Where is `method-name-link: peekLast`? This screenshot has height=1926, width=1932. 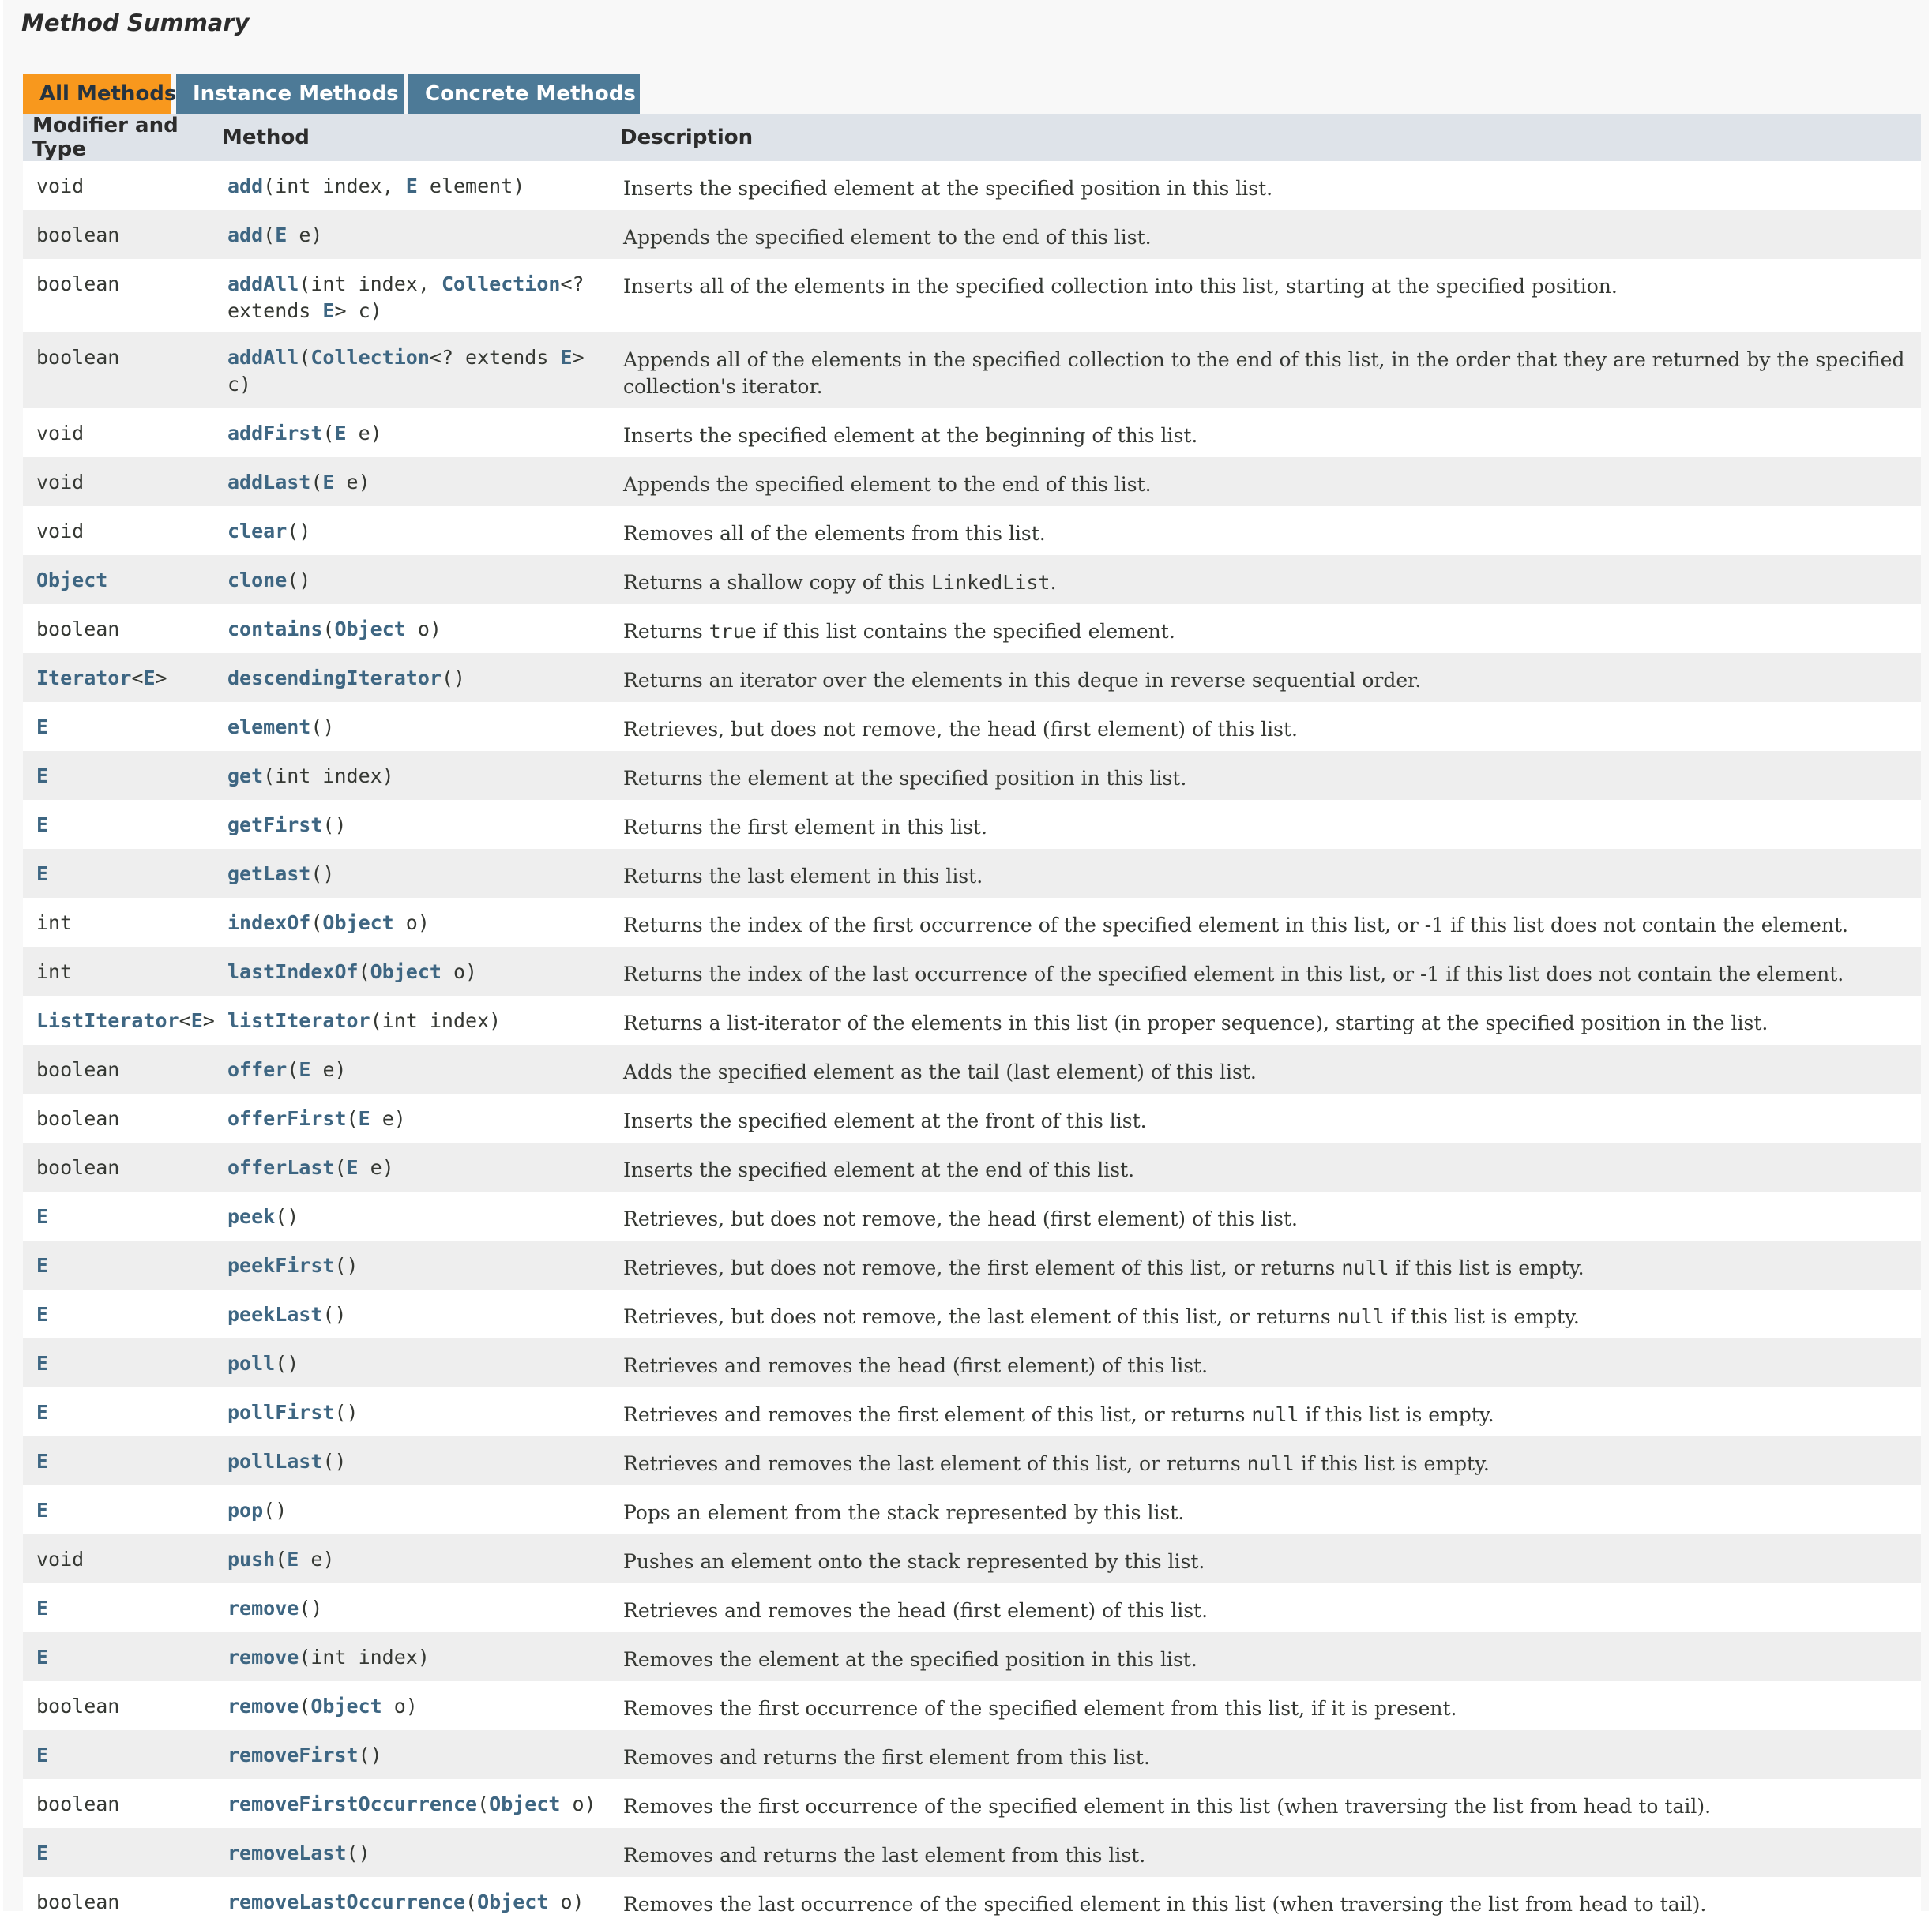
method-name-link: peekLast is located at coordinates (275, 1314).